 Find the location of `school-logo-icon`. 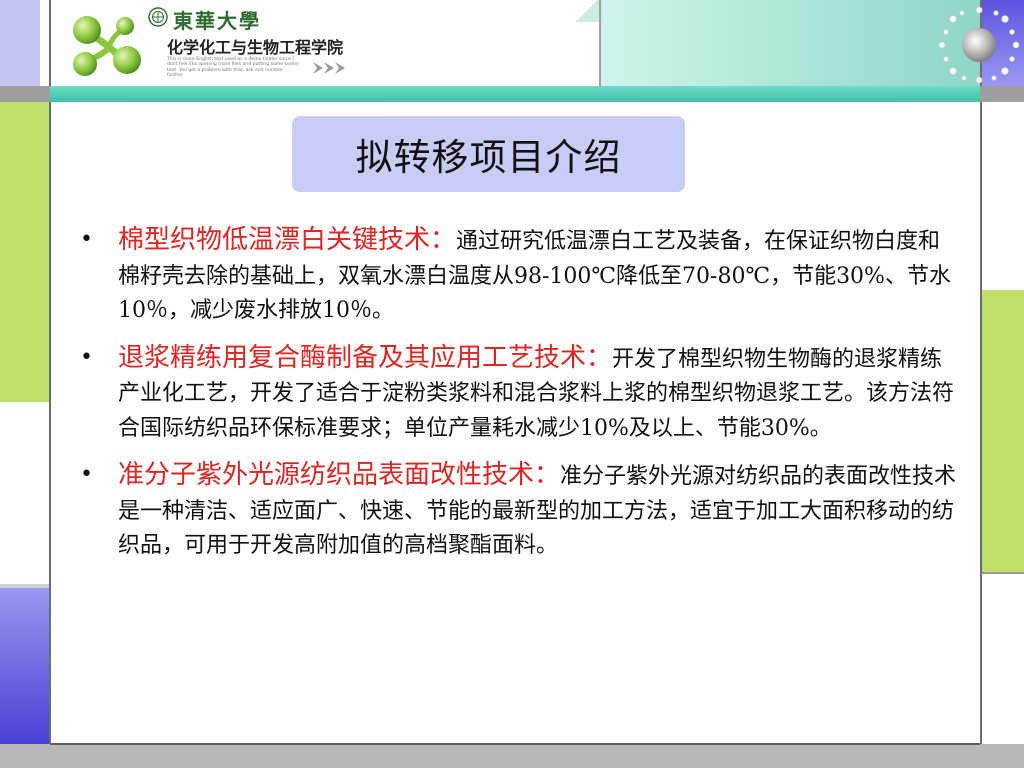

school-logo-icon is located at coordinates (107, 46).